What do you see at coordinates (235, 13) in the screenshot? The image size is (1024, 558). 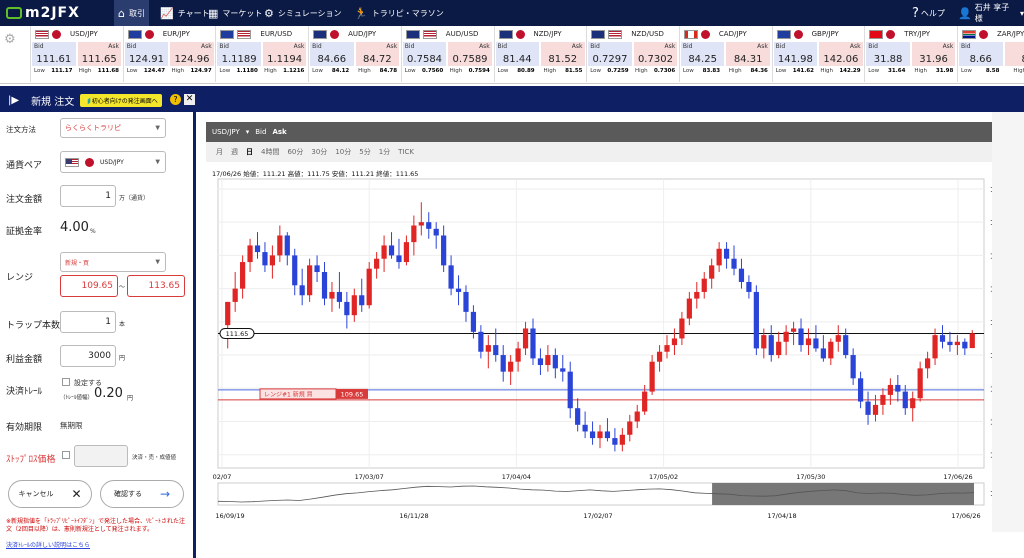 I see `nav-market: ▦ マーケット` at bounding box center [235, 13].